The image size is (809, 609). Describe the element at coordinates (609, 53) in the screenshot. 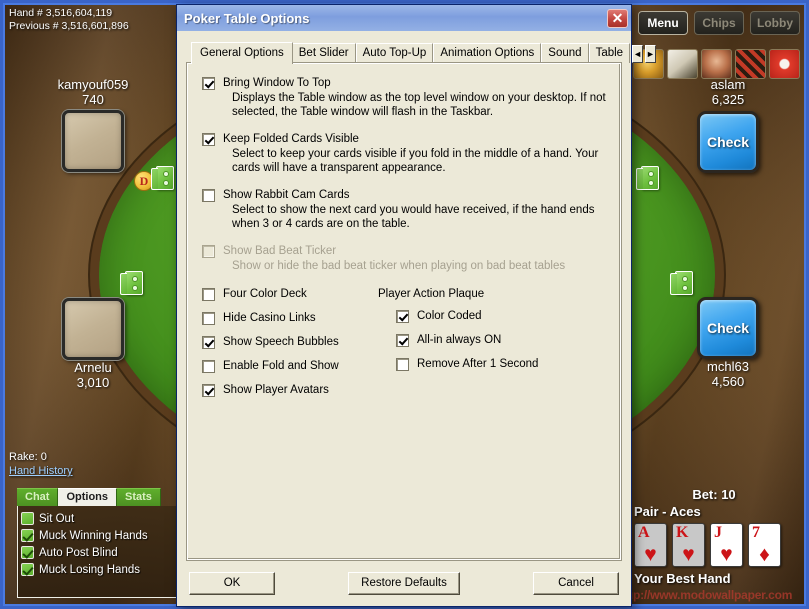

I see `tab-table: Table` at that location.